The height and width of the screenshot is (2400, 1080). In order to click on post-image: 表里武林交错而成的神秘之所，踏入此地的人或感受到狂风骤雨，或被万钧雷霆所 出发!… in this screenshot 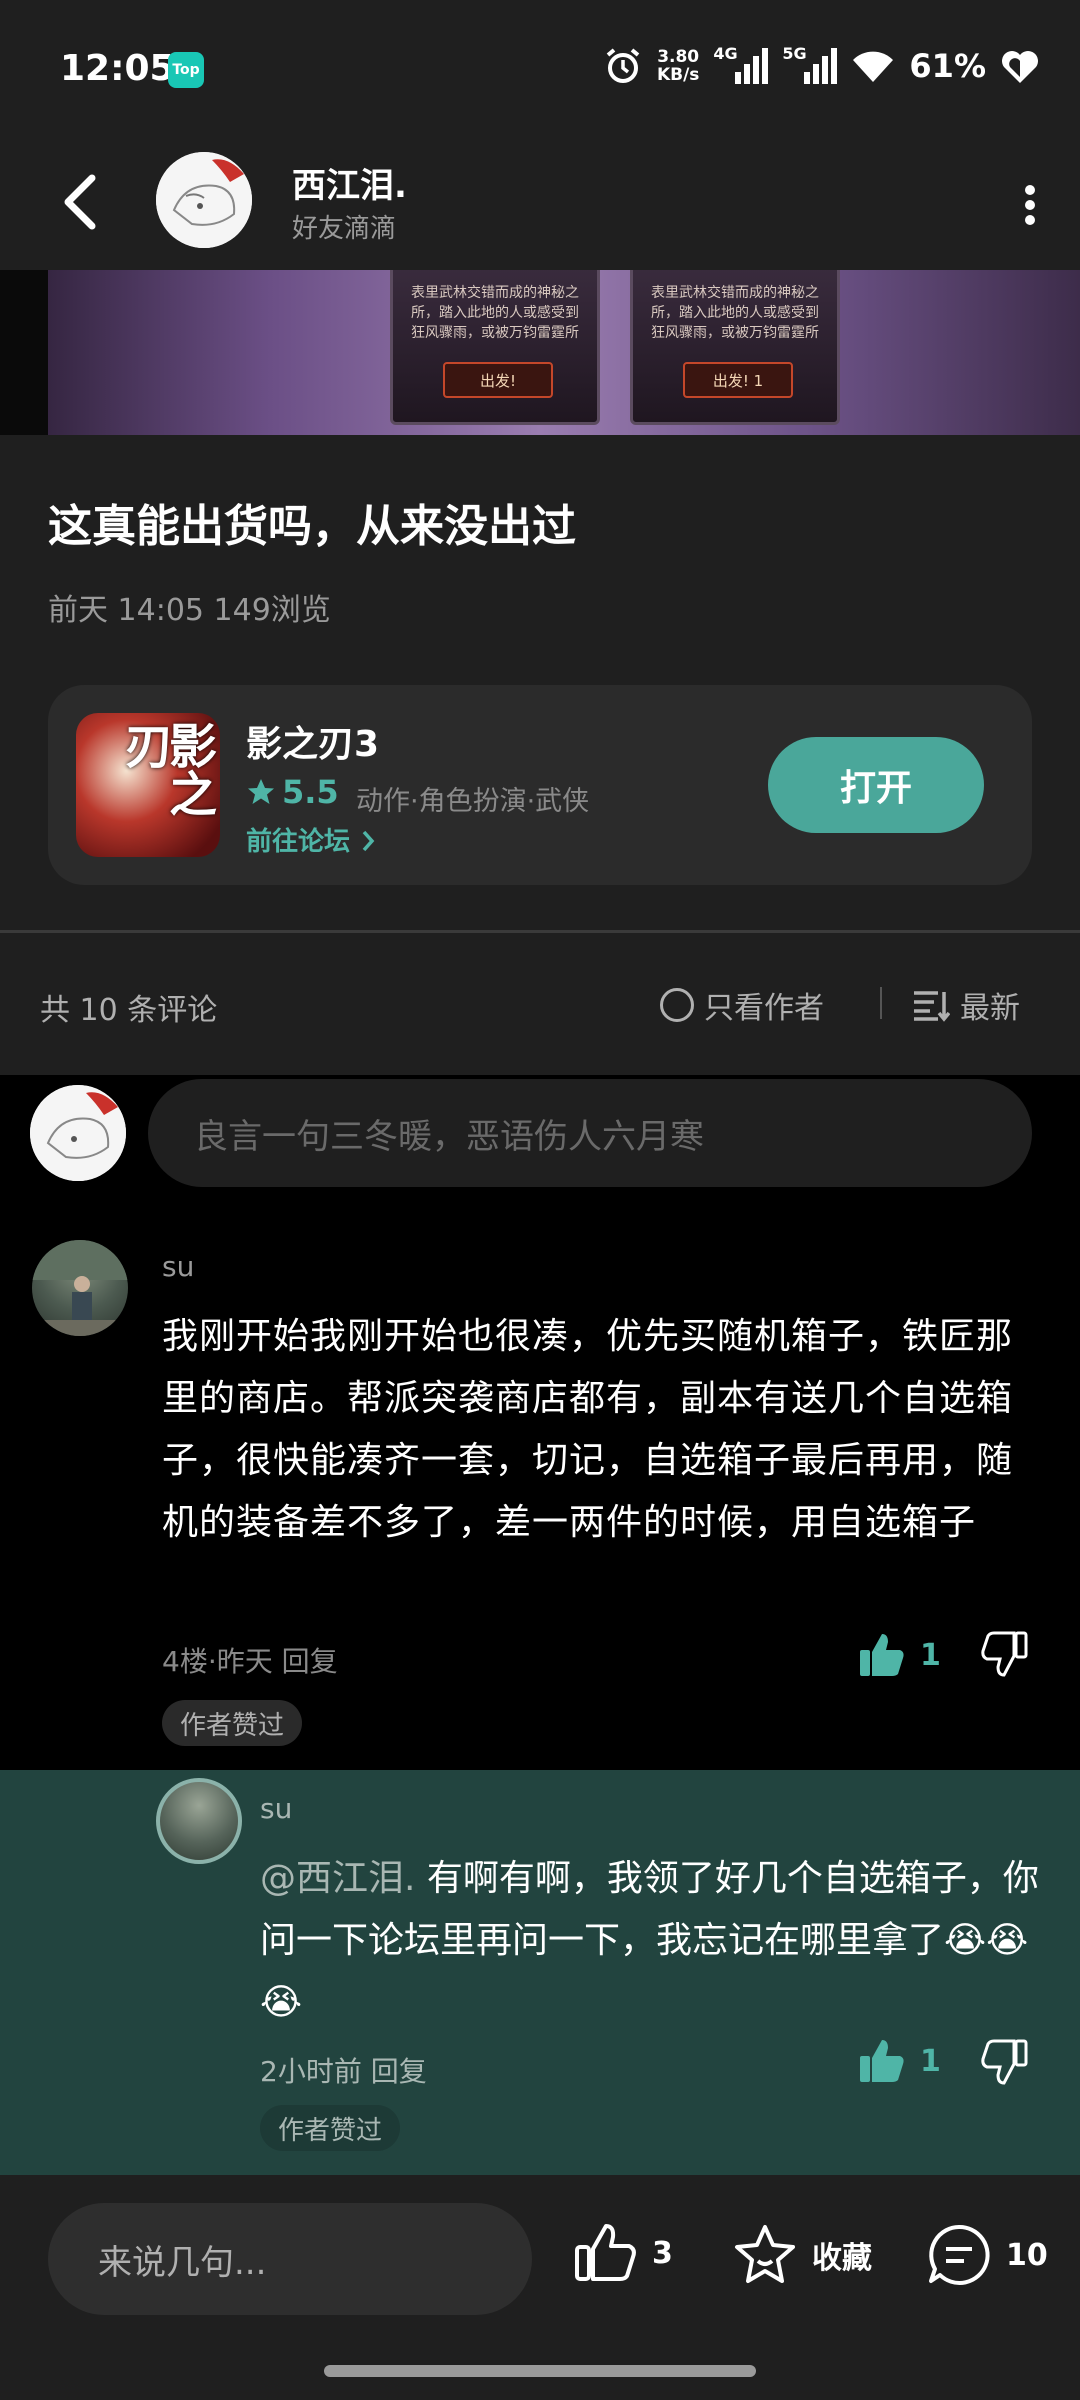, I will do `click(540, 352)`.